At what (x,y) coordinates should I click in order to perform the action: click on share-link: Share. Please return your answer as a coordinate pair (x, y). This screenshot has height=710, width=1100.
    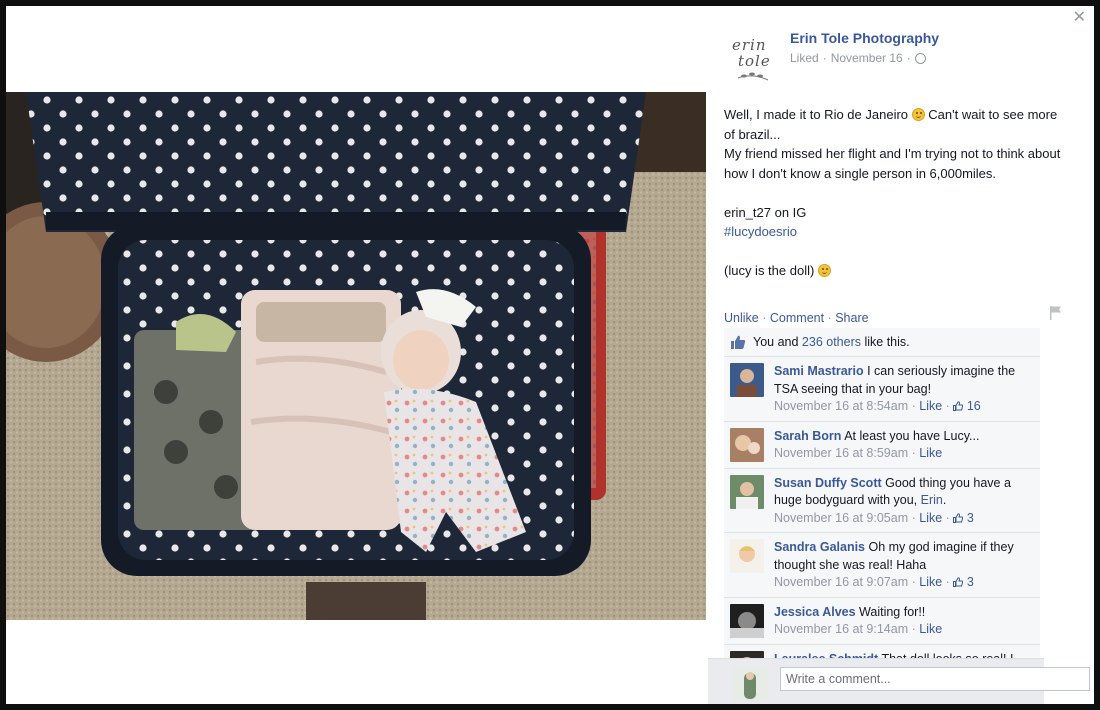
    Looking at the image, I should click on (851, 318).